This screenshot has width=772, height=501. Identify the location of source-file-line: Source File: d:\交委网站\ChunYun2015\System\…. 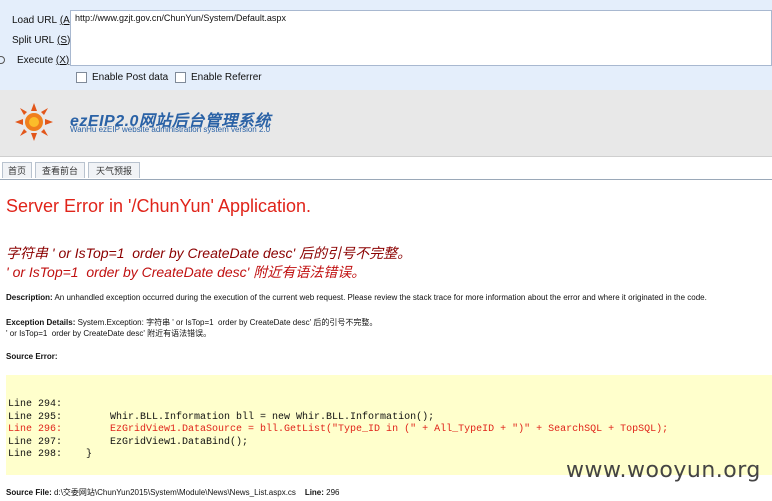
(173, 492).